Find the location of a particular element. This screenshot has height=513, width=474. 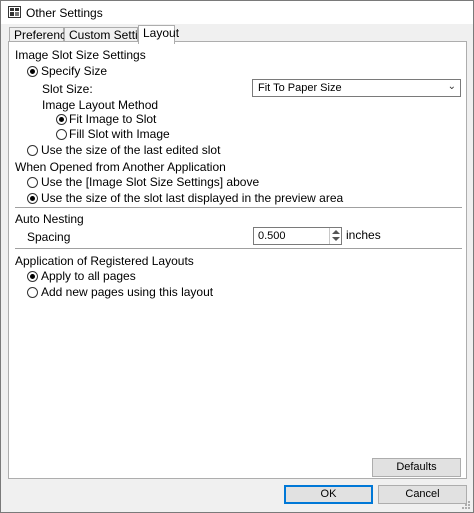

specify-size-radio is located at coordinates (32, 71).